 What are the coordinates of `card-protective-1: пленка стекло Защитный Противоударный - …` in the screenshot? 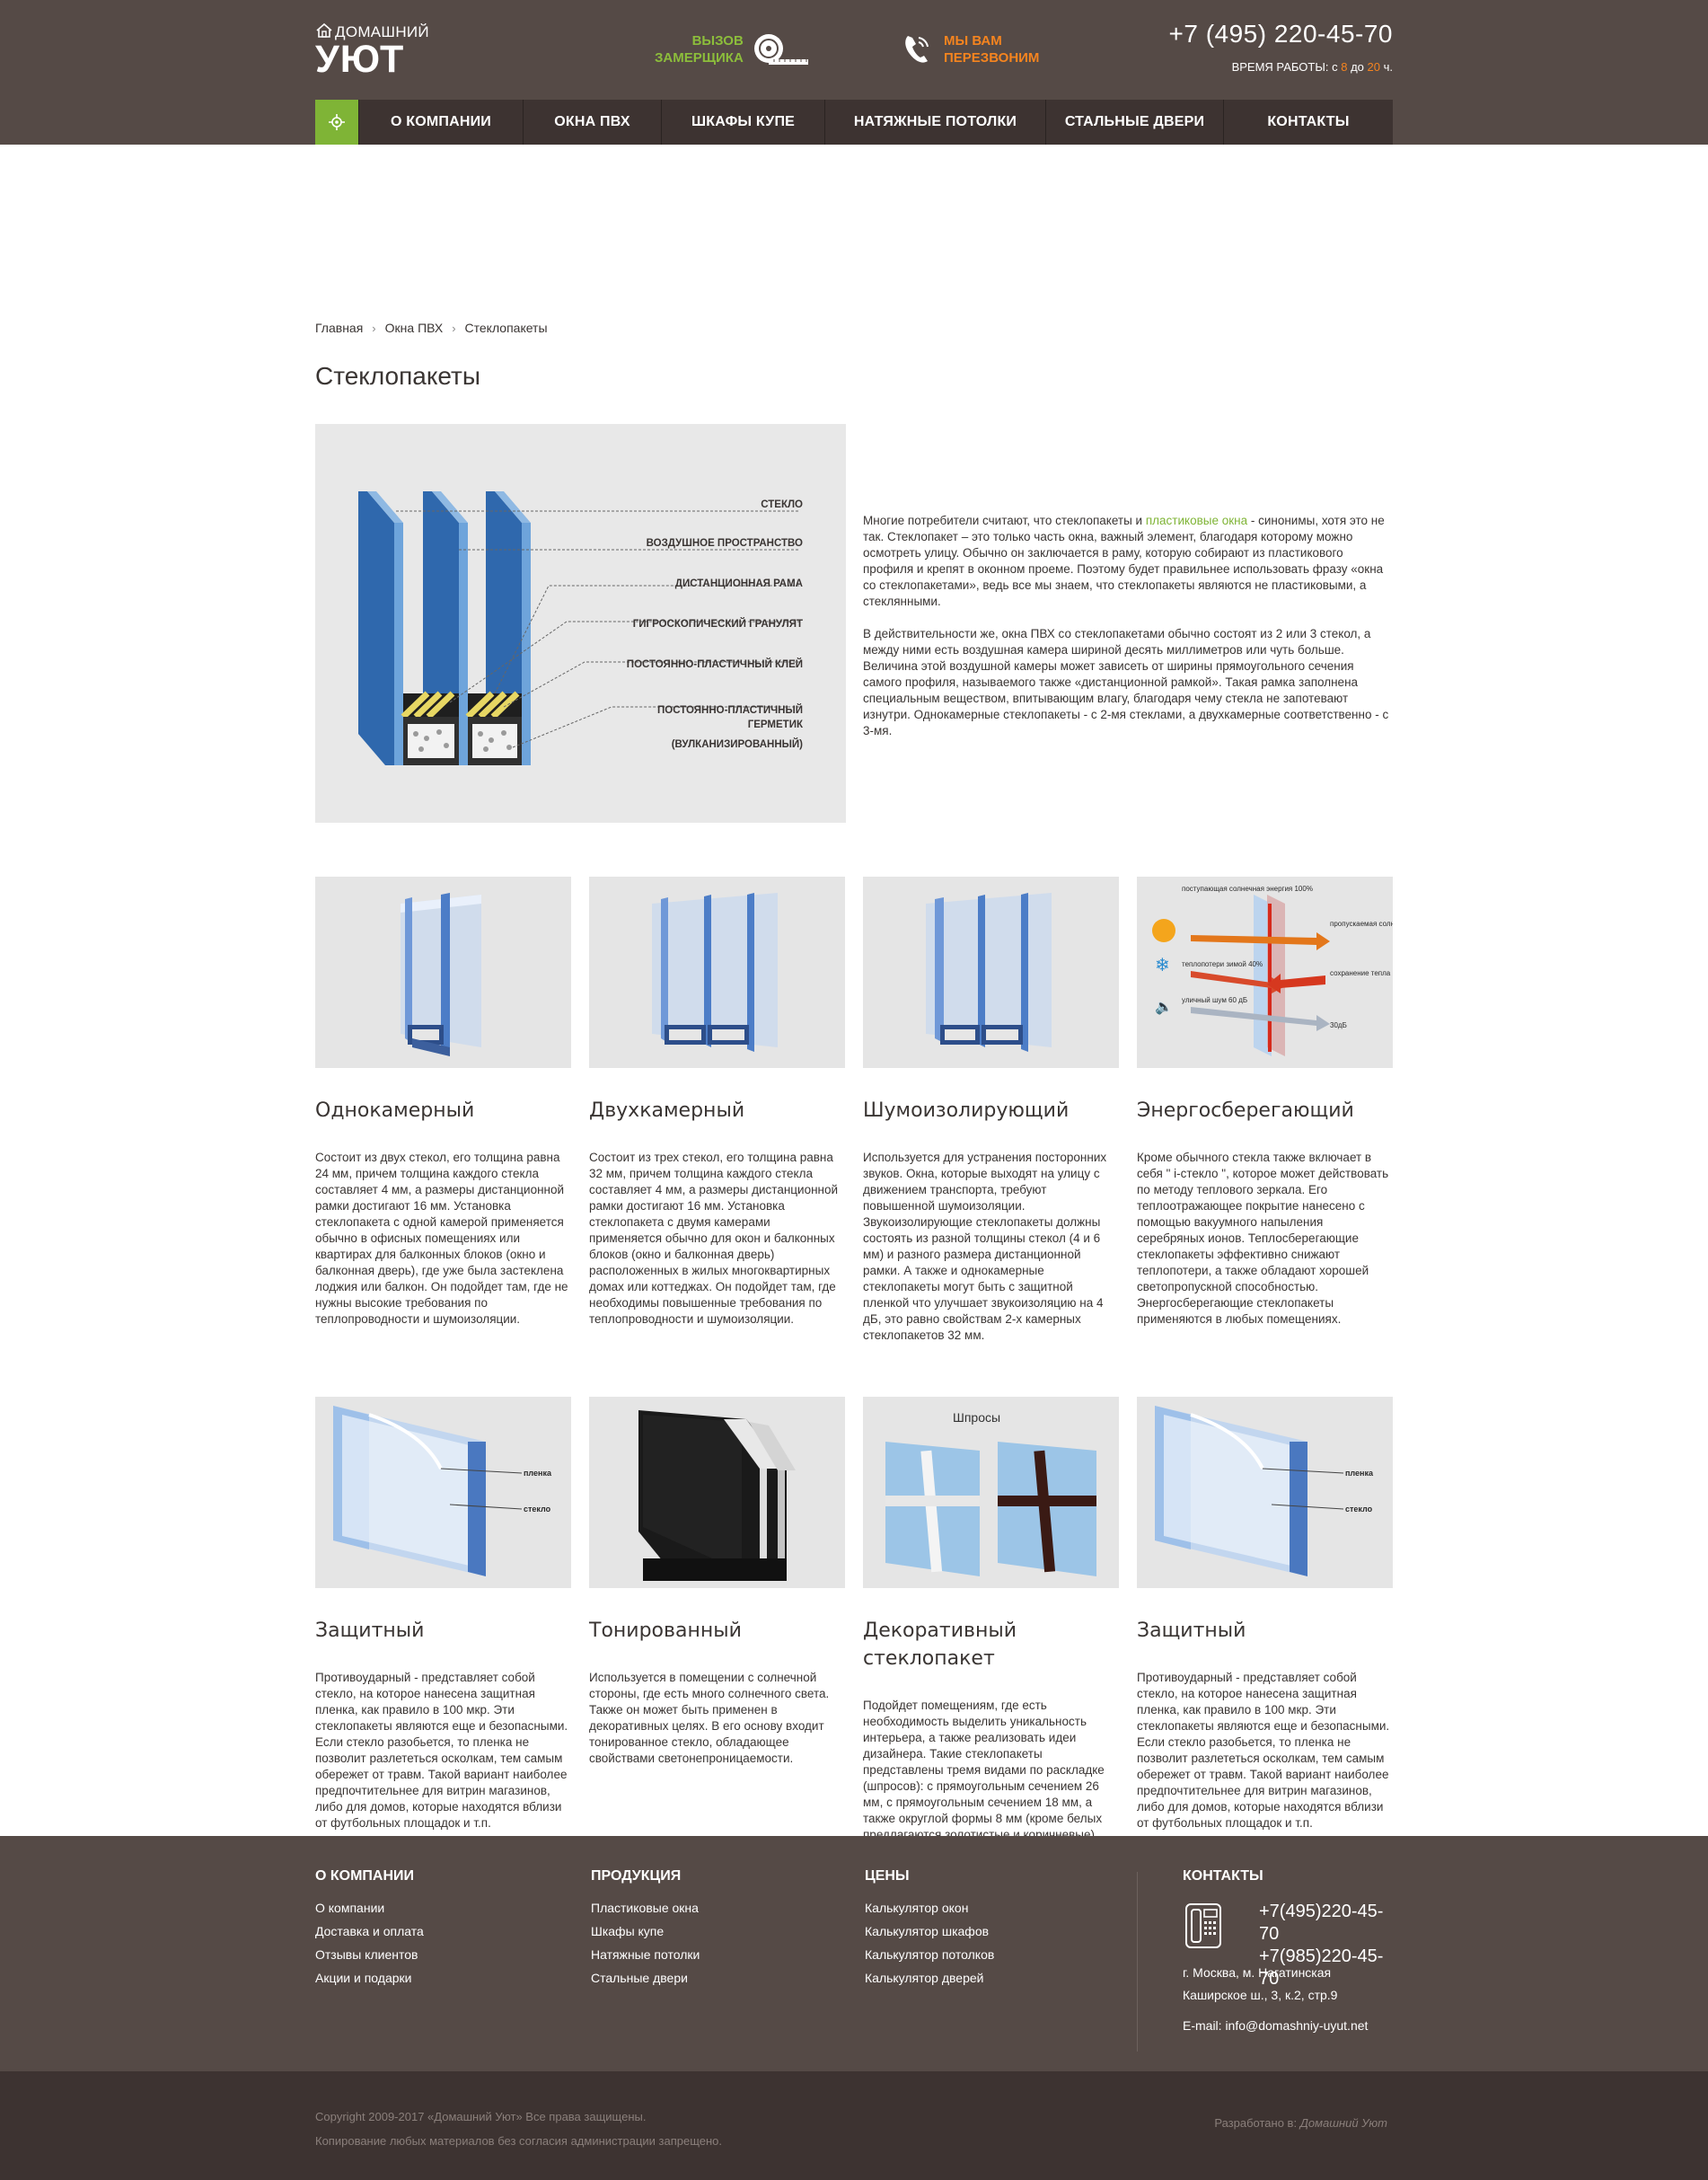 It's located at (443, 1620).